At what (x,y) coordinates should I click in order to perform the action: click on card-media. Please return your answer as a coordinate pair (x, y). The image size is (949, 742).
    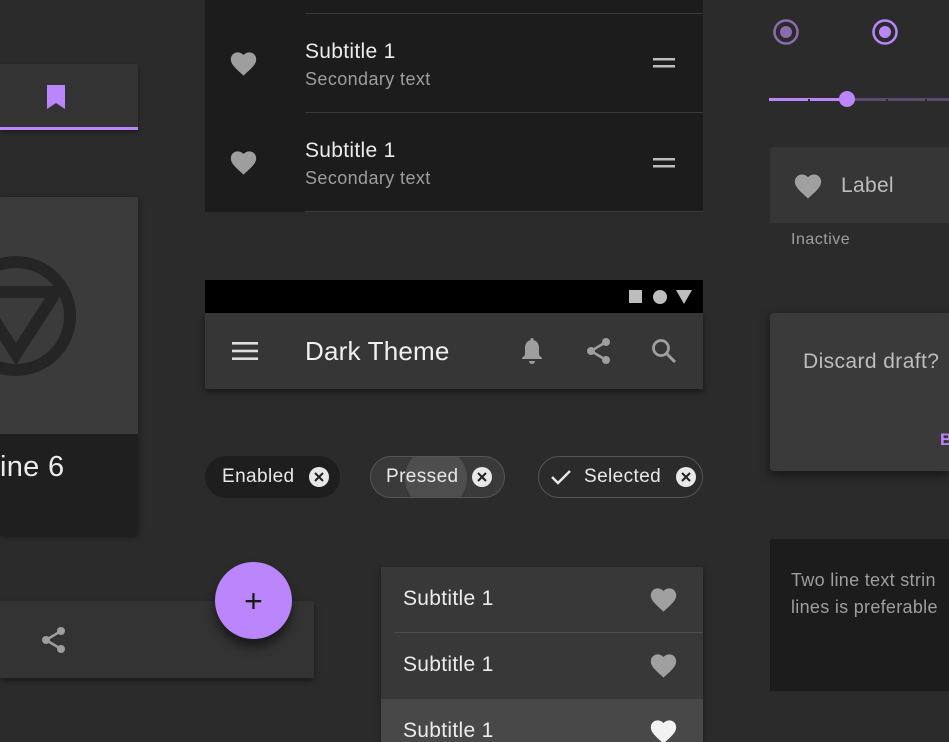
    Looking at the image, I should click on (69, 315).